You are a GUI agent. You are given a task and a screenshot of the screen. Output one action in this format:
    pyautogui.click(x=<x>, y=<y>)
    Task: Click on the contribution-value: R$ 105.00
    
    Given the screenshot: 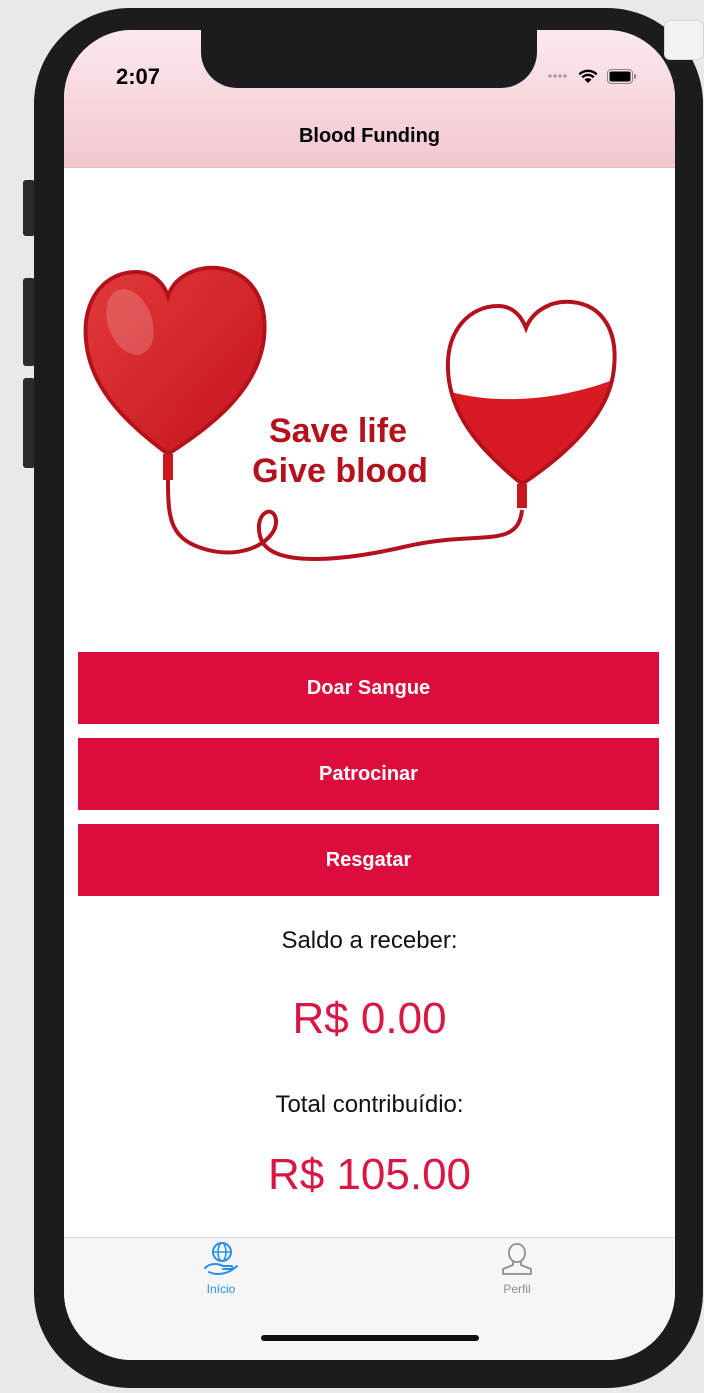 What is the action you would take?
    pyautogui.click(x=369, y=1174)
    